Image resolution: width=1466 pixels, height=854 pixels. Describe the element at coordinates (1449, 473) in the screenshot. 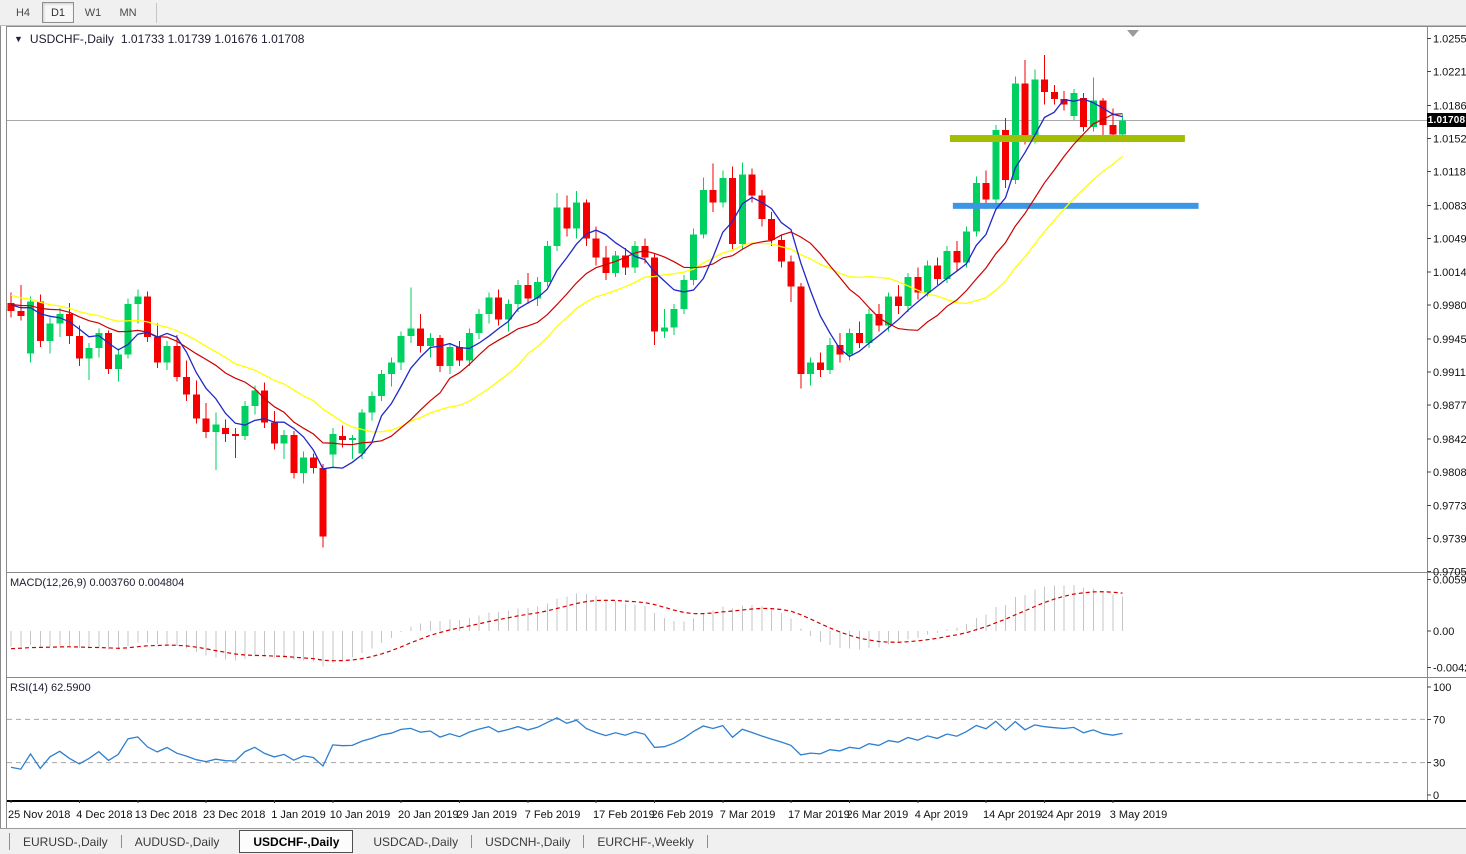

I see `price-axis-label: 0.98080` at that location.